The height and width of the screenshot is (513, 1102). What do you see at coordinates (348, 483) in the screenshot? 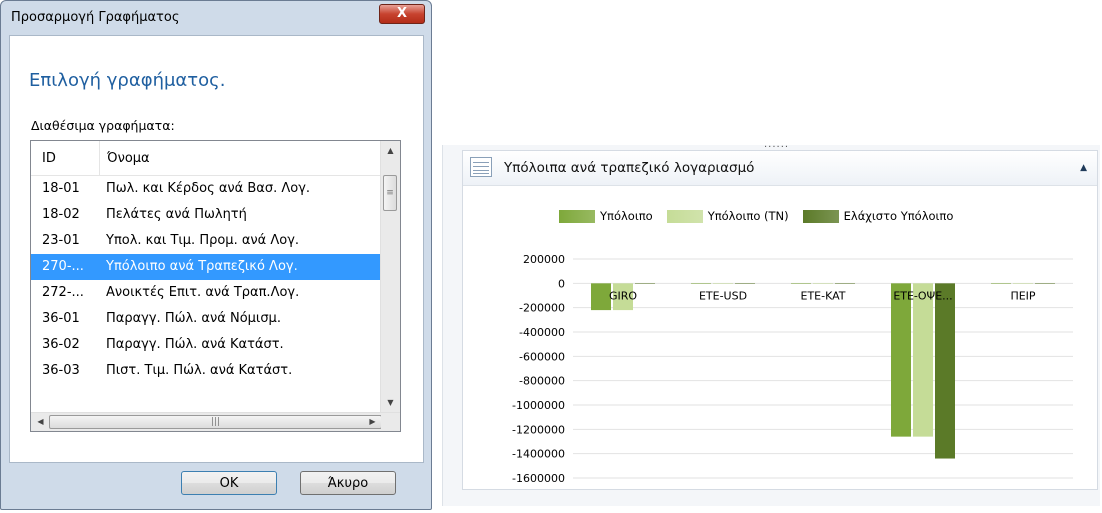
I see `cancel-button: Άκυρο` at bounding box center [348, 483].